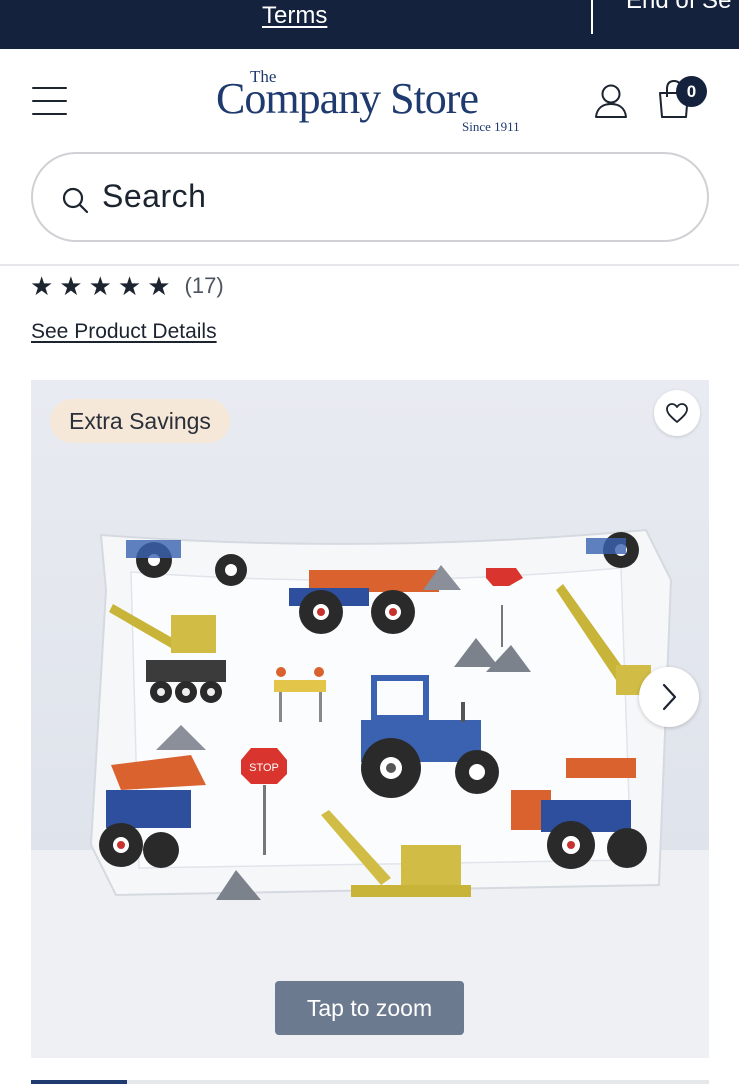 The height and width of the screenshot is (1092, 739). Describe the element at coordinates (369, 1008) in the screenshot. I see `tap-to-zoom-button: Tap to zoom` at that location.